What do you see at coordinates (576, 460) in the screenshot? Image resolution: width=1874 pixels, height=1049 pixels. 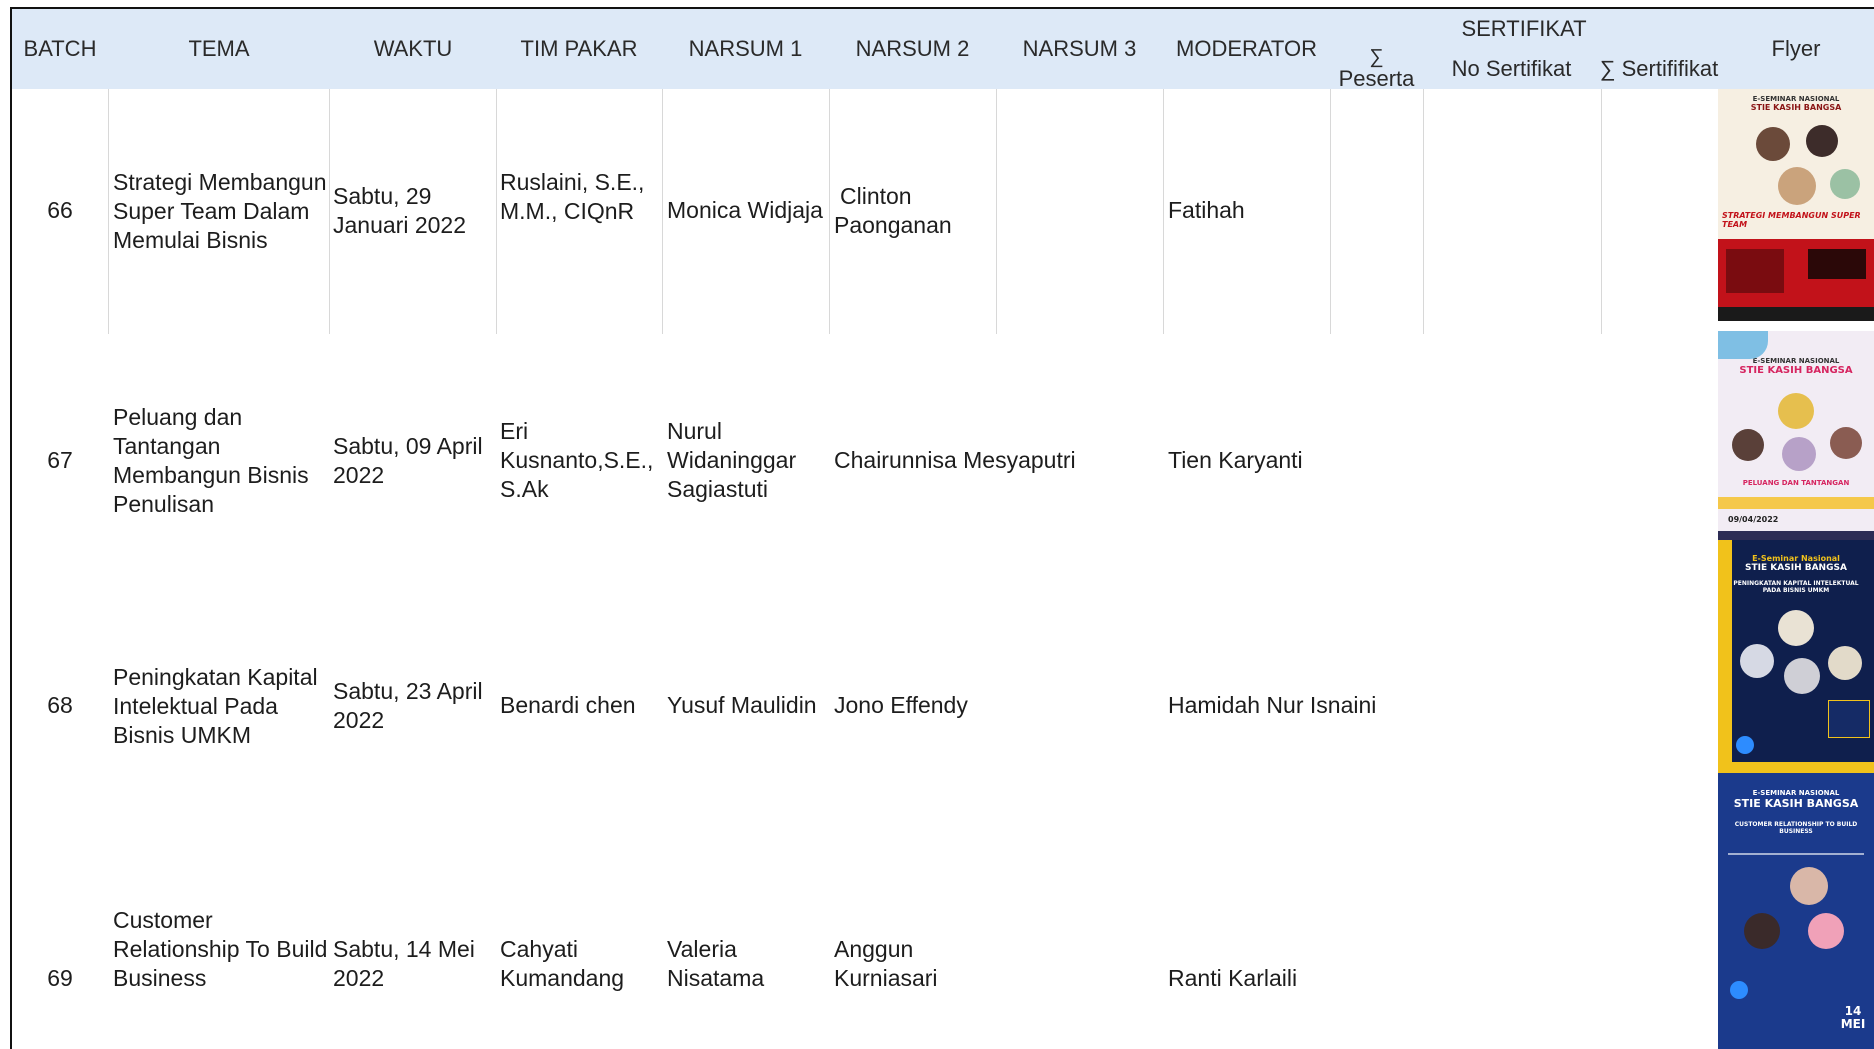 I see `tim-pakar-cell: Eri Kusnanto,S.E., S.Ak` at bounding box center [576, 460].